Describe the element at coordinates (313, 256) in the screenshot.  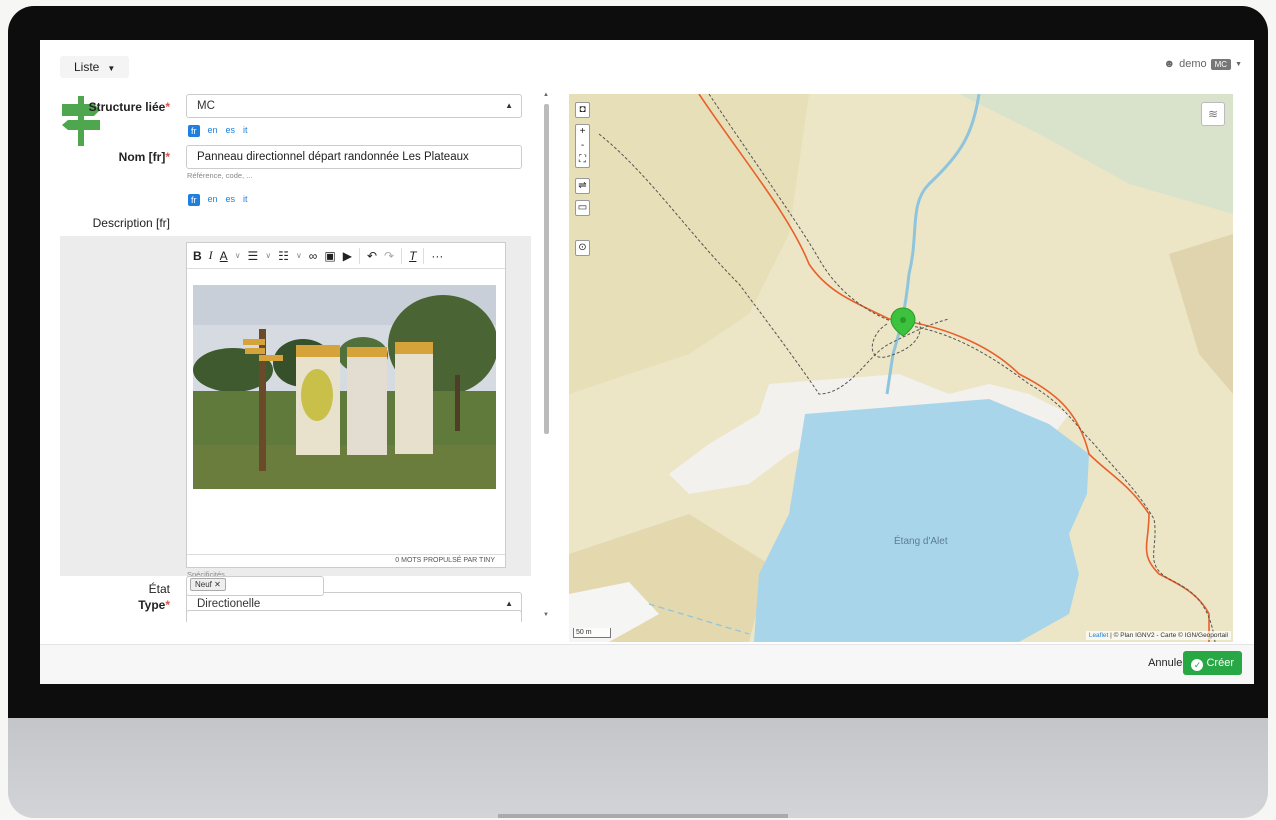
I see `link-icon: ∞` at that location.